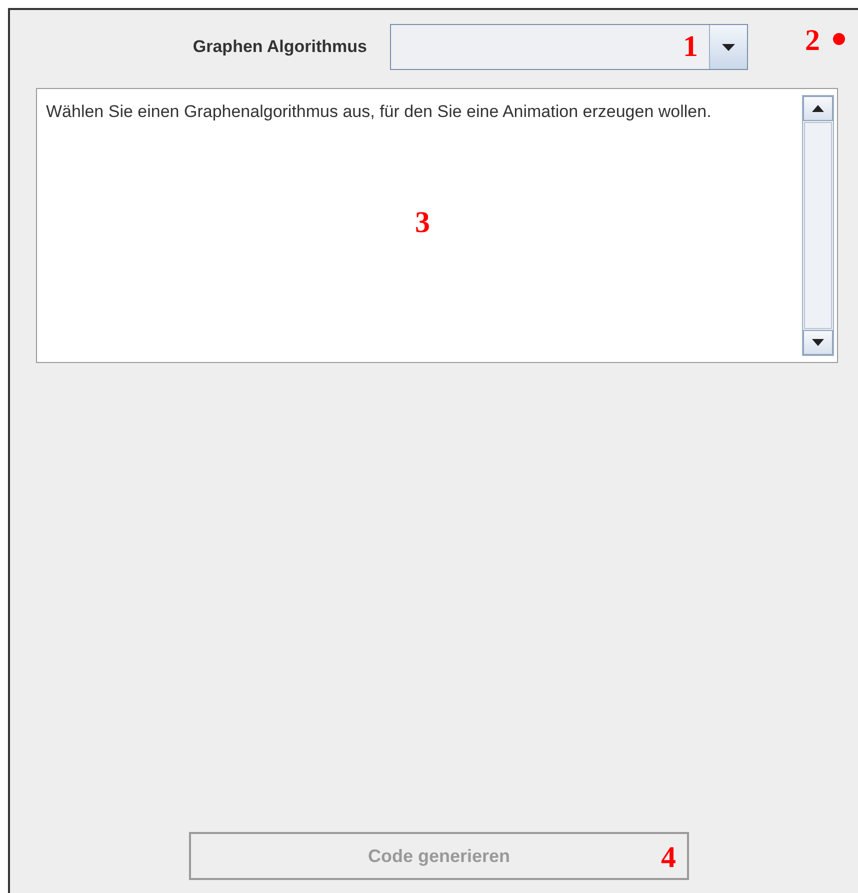 The image size is (858, 893). What do you see at coordinates (818, 108) in the screenshot?
I see `scroll-up-icon` at bounding box center [818, 108].